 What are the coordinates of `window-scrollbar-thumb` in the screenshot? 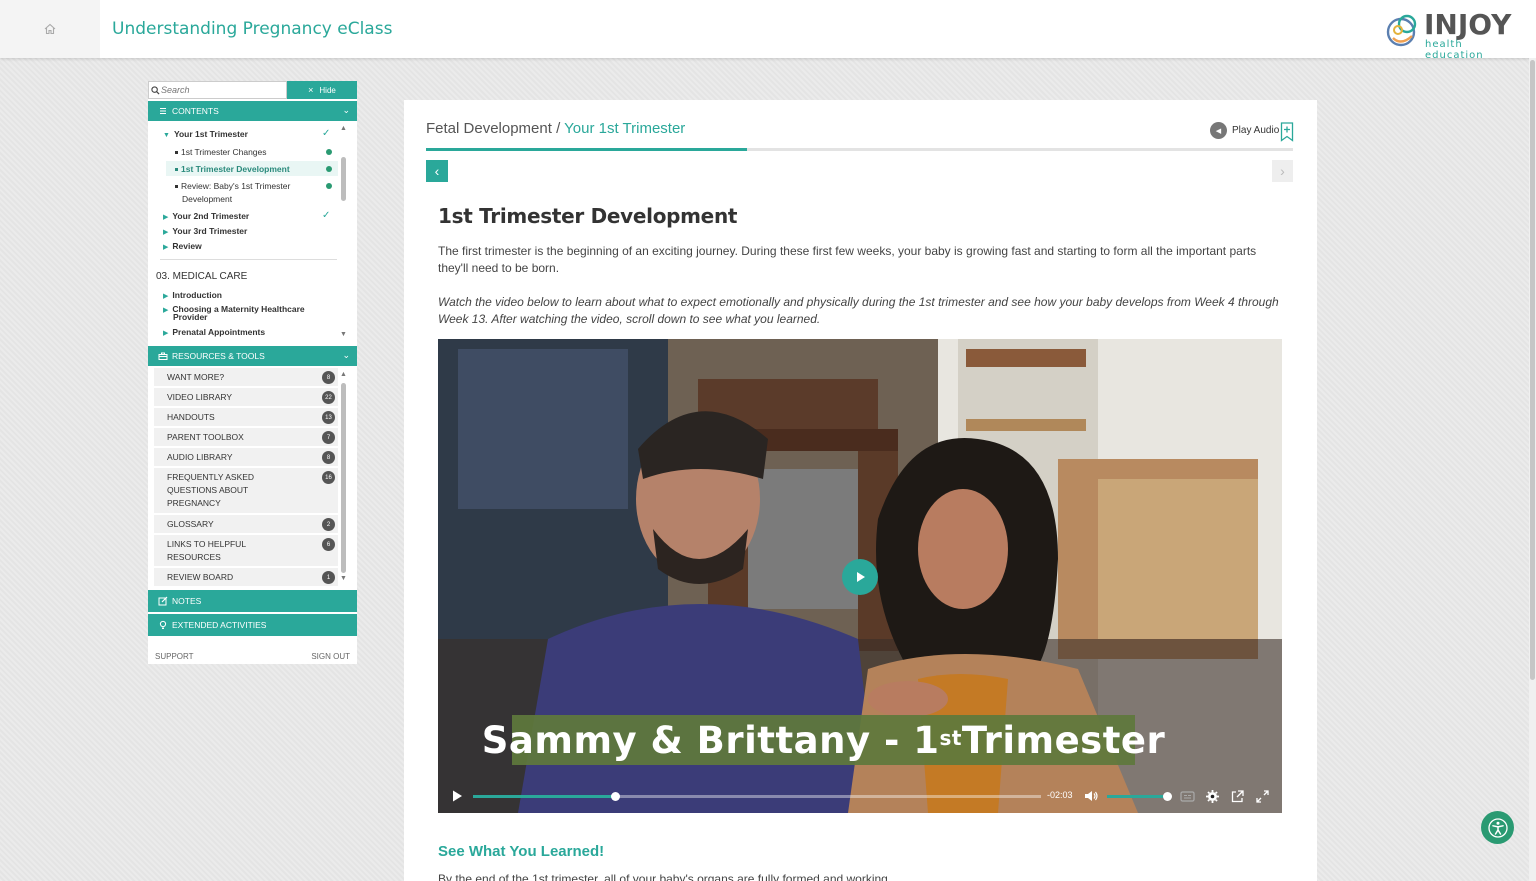 It's located at (1532, 370).